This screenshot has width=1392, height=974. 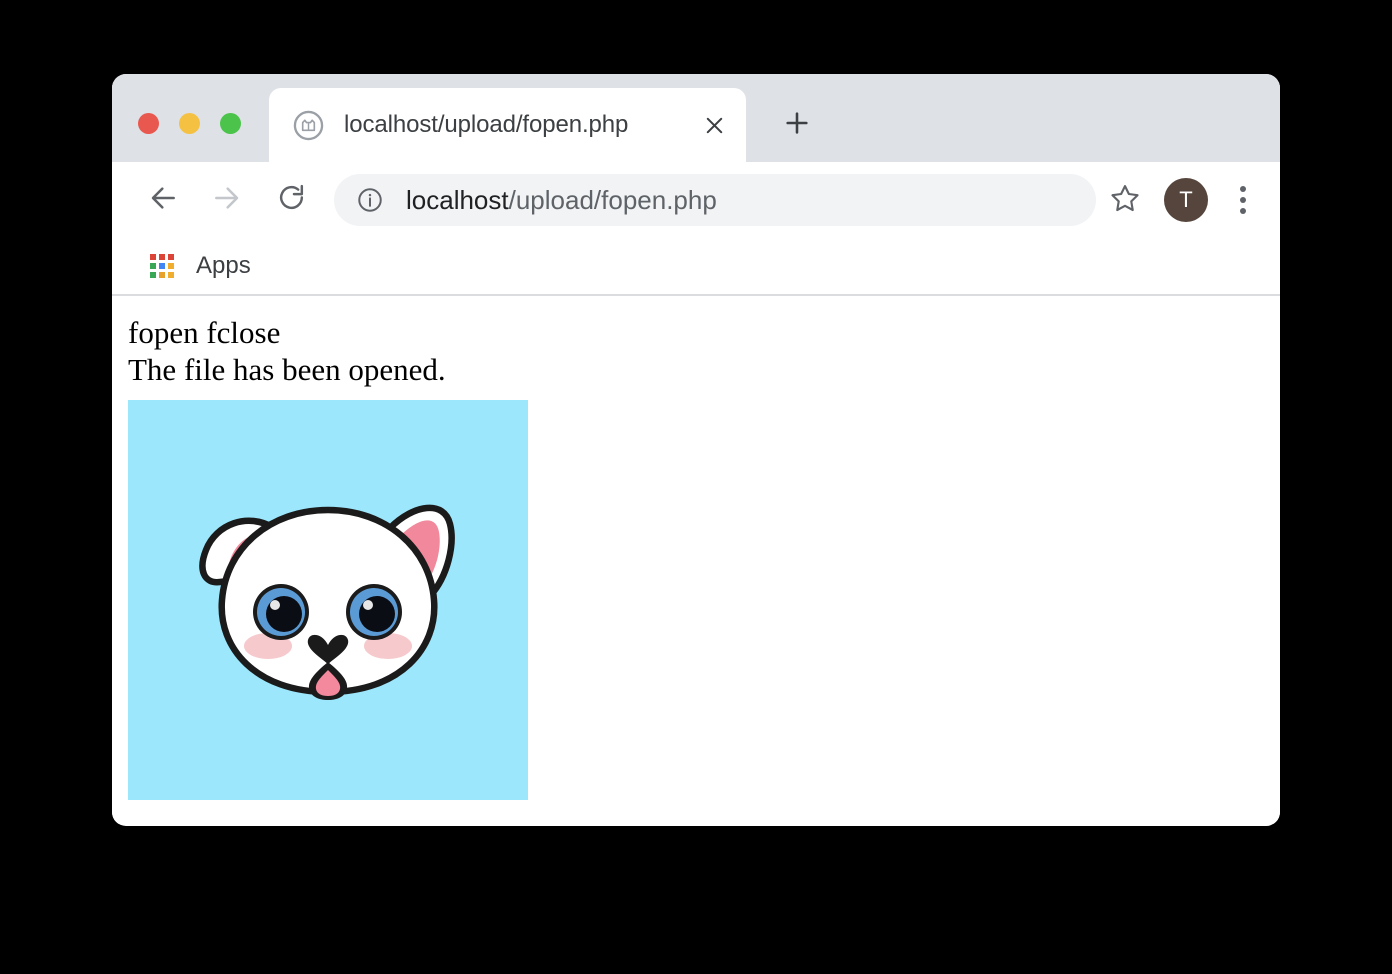 I want to click on star-icon, so click(x=1125, y=200).